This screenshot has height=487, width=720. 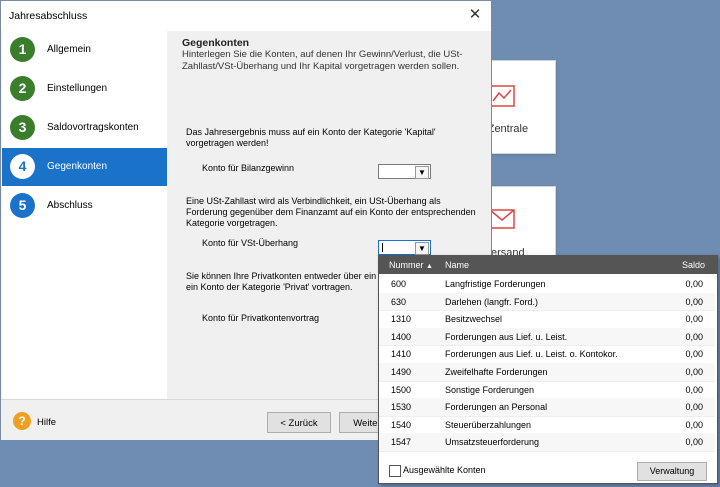 I want to click on table-row: 1500 Sonstige Forderungen 0,00, so click(x=547, y=390).